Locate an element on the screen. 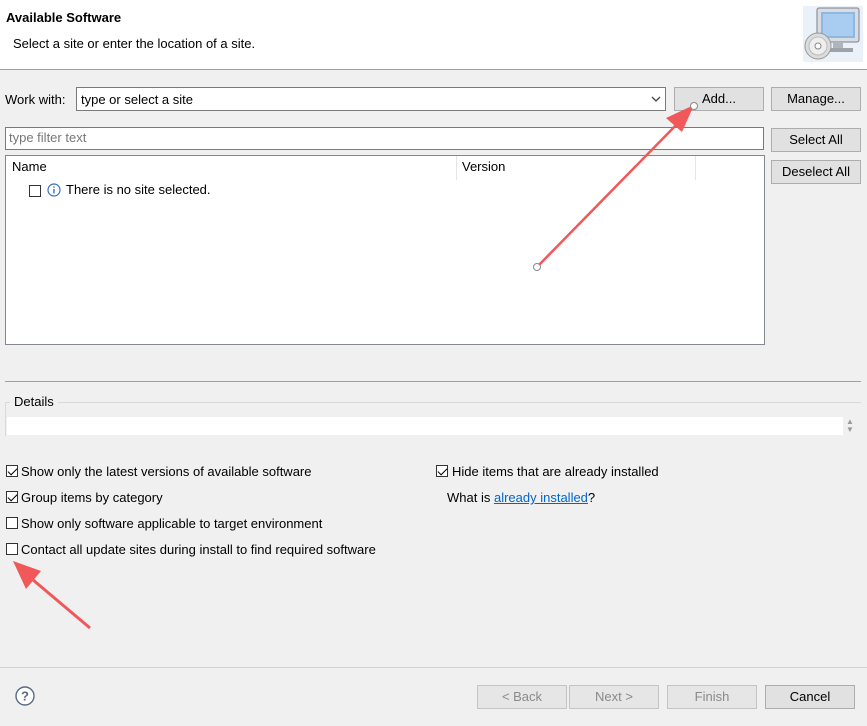  target-environment-checkbox is located at coordinates (12, 523).